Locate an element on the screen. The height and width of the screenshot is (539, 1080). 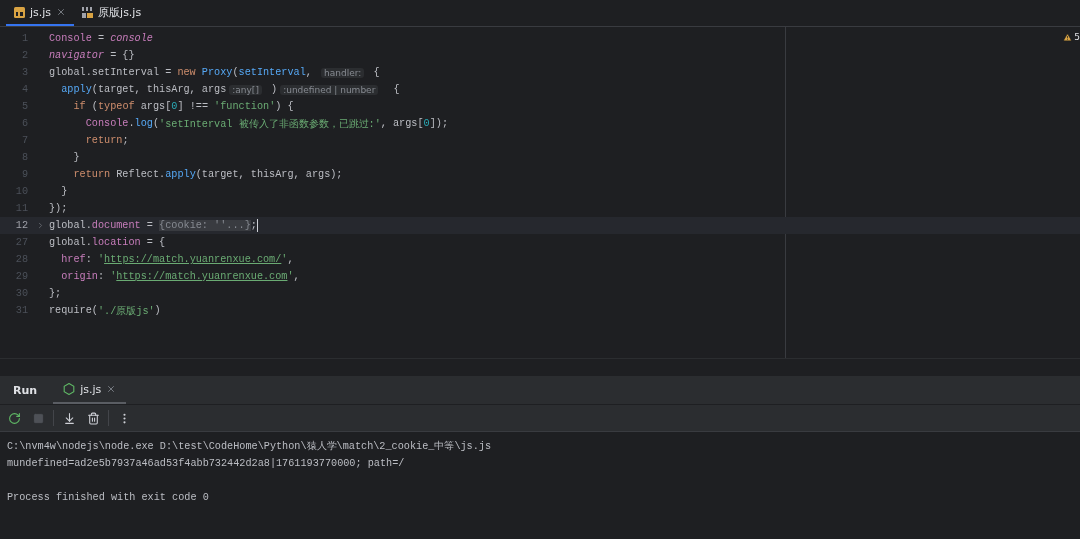
code-line: origin: 'https://match.yuanrenxue.com', is located at coordinates (180, 276).